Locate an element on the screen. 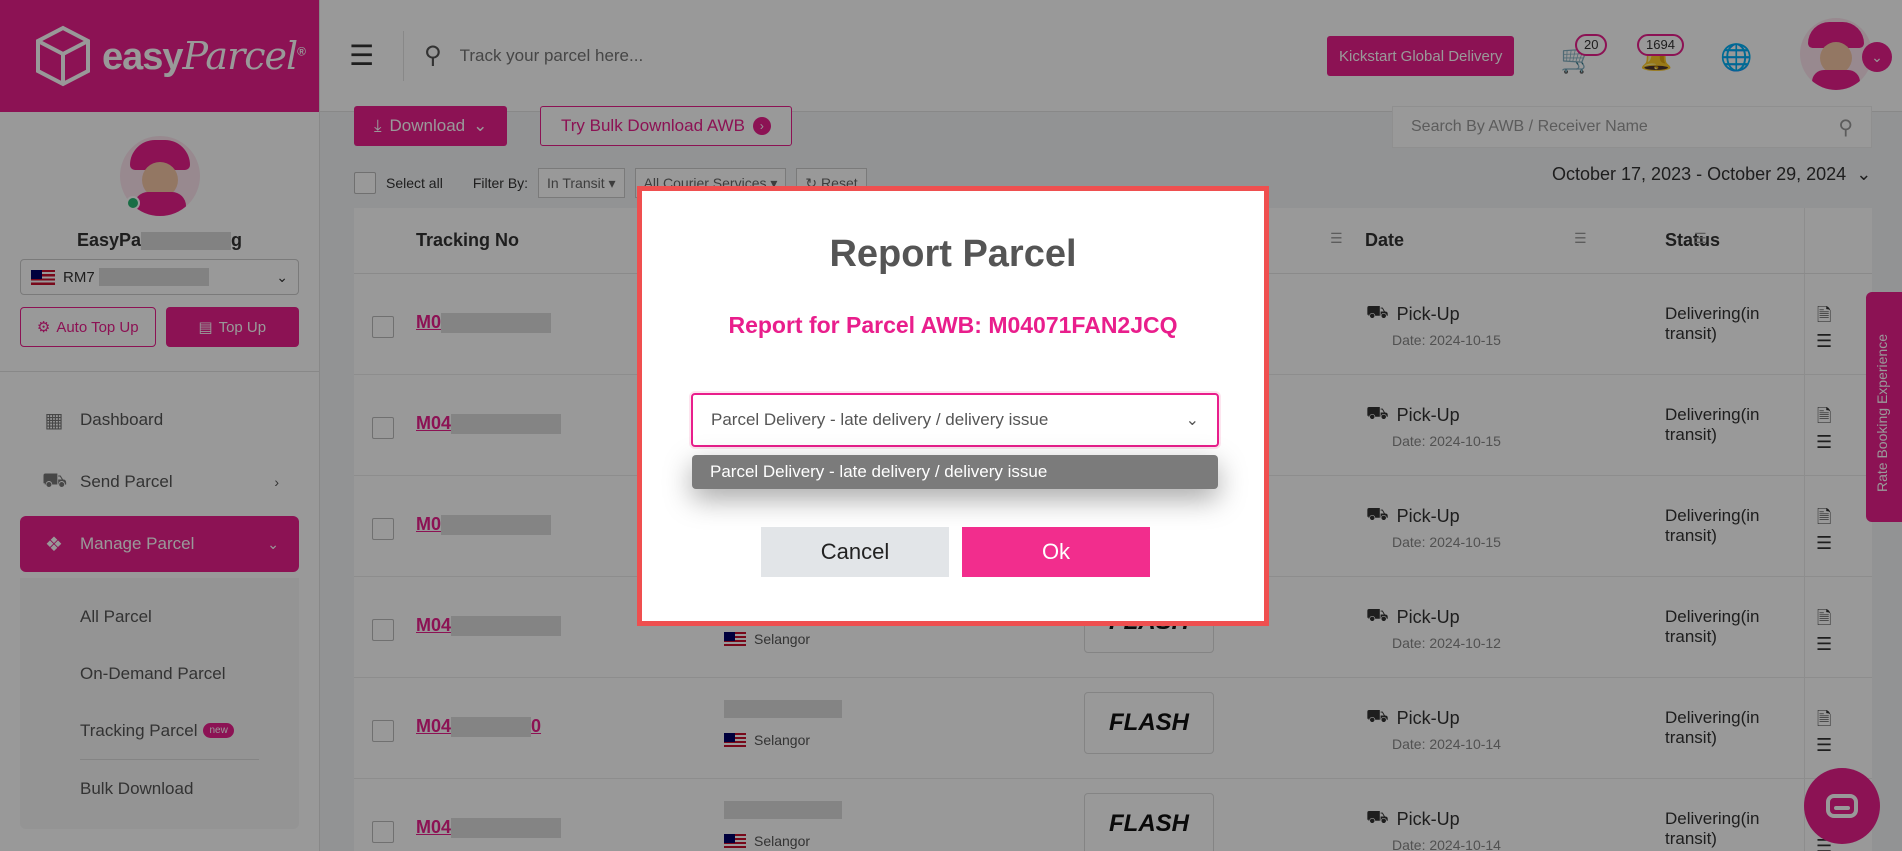 The image size is (1902, 851). ok-button: Ok is located at coordinates (1056, 552).